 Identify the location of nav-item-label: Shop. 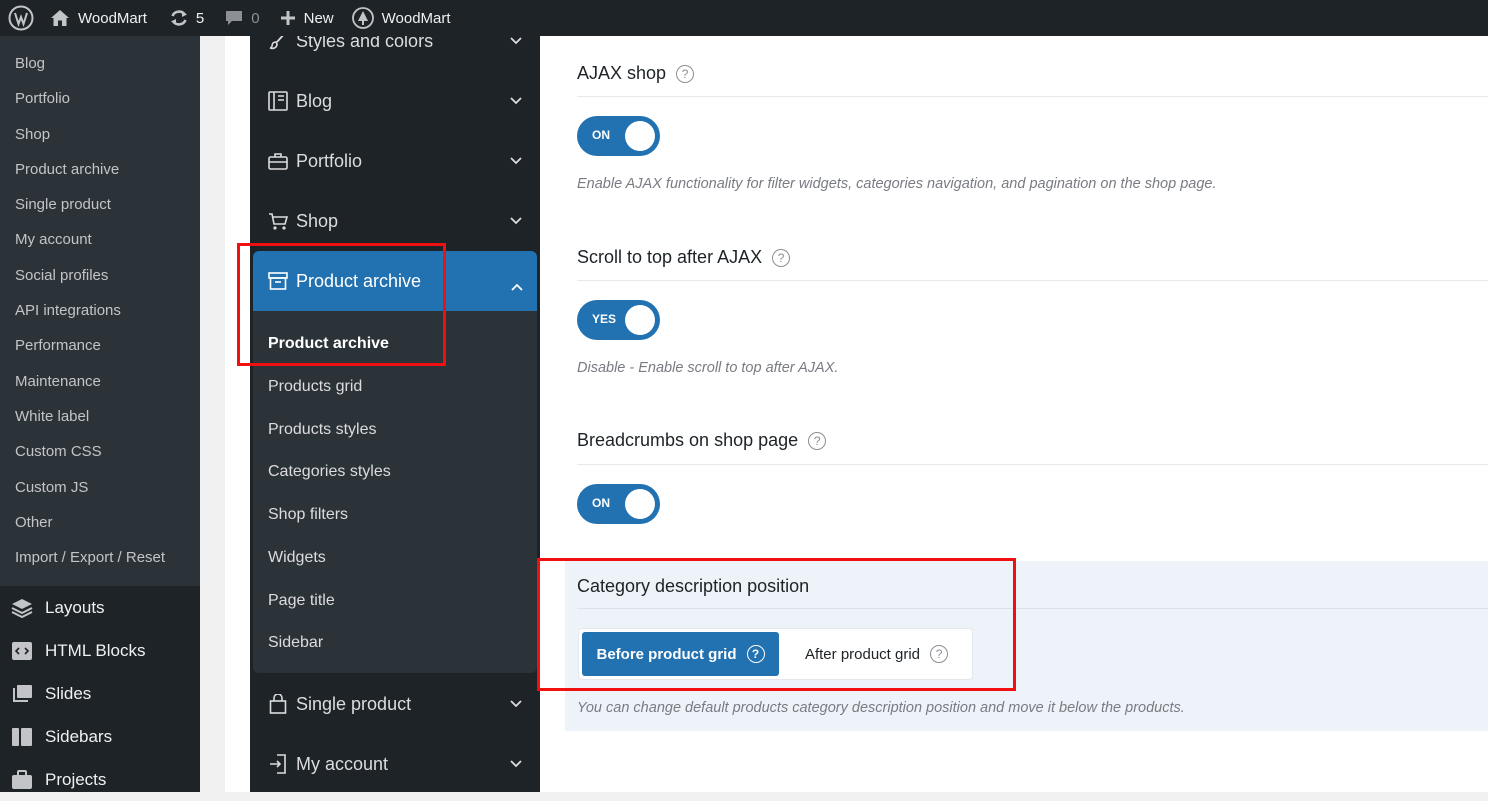
(317, 220).